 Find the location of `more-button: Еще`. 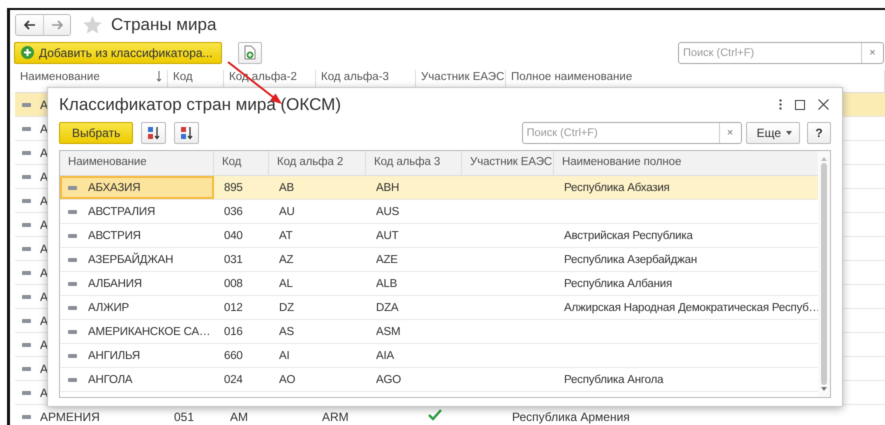

more-button: Еще is located at coordinates (773, 133).